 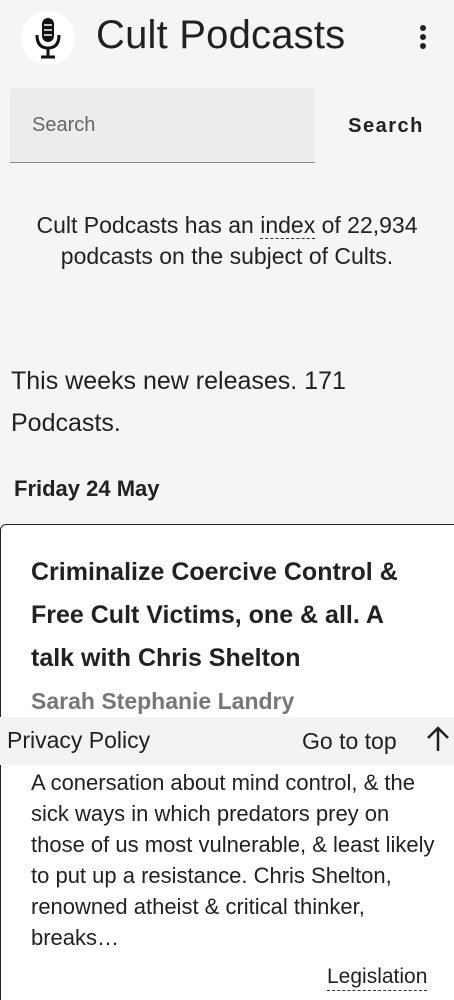 I want to click on arrow-up-icon, so click(x=438, y=740).